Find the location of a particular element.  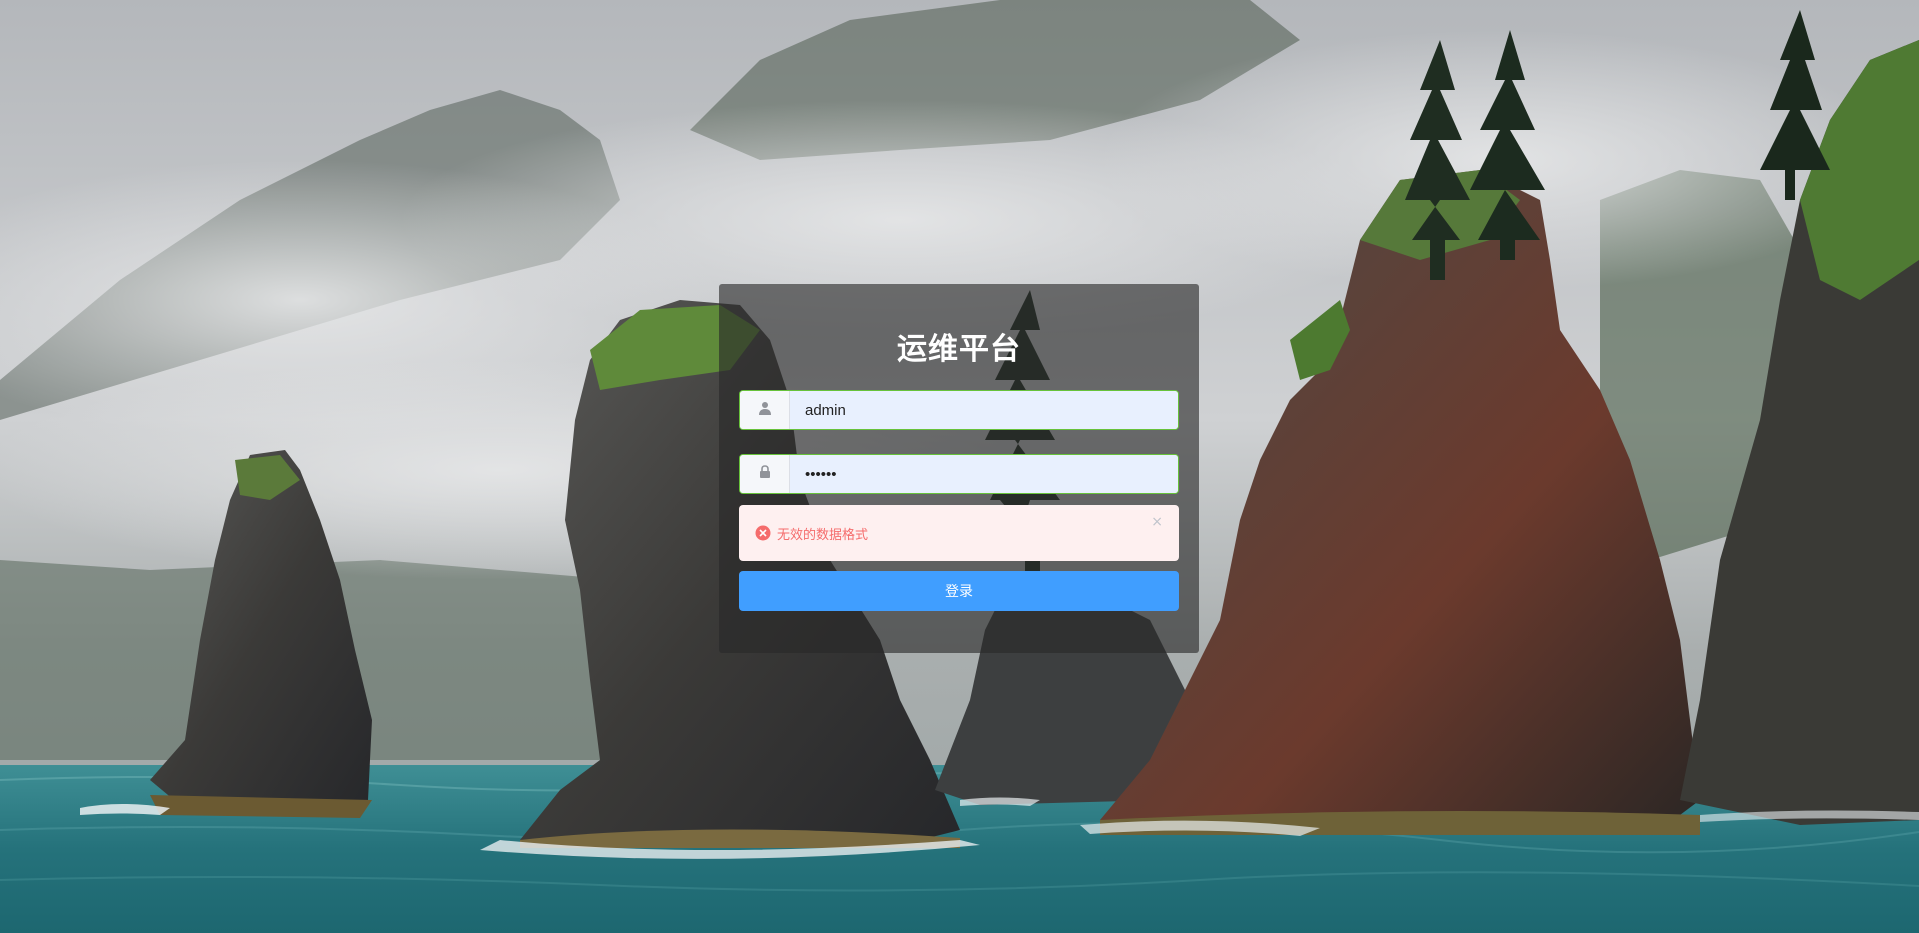

error-circle-icon is located at coordinates (763, 533).